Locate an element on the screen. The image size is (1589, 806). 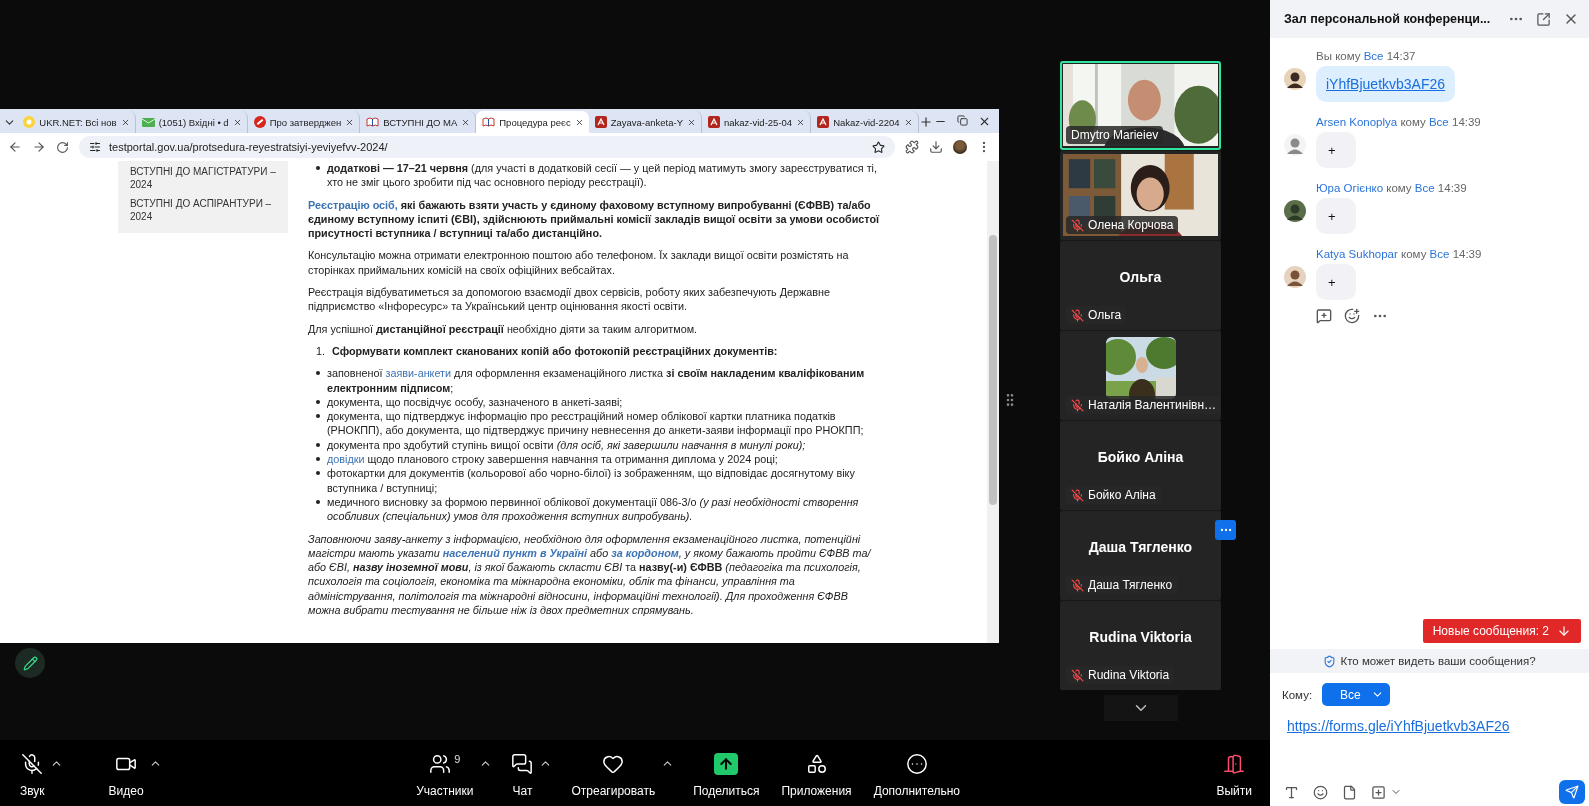
more-button: Дополнительно is located at coordinates (916, 773).